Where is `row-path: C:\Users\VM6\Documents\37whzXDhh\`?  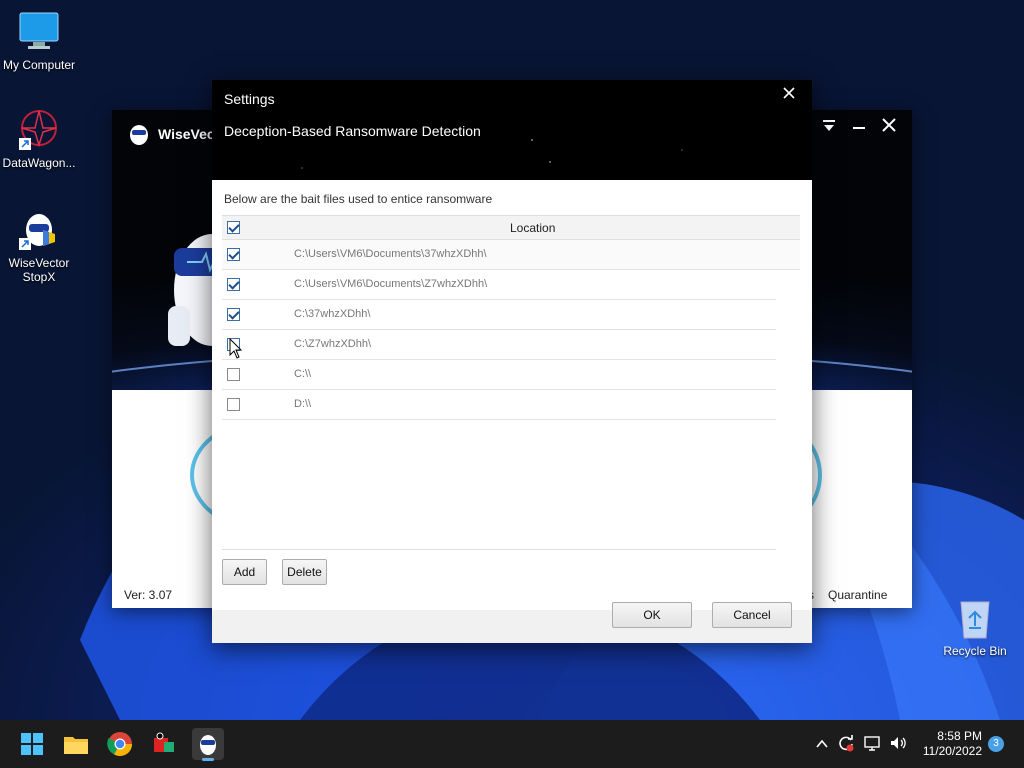 row-path: C:\Users\VM6\Documents\37whzXDhh\ is located at coordinates (390, 254).